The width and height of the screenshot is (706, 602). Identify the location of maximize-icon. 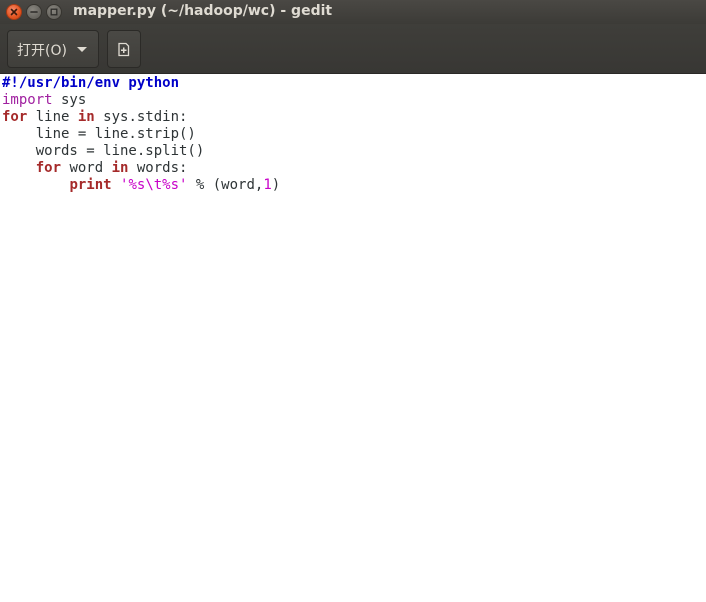
(54, 12).